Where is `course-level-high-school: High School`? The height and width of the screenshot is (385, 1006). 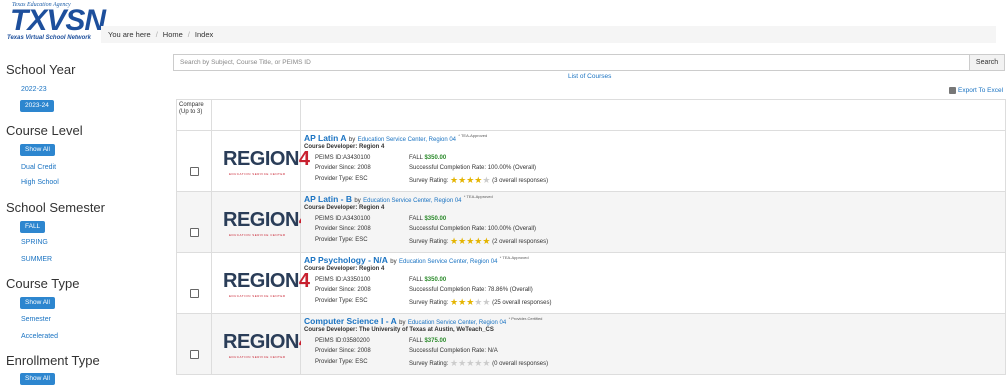
course-level-high-school: High School is located at coordinates (40, 182).